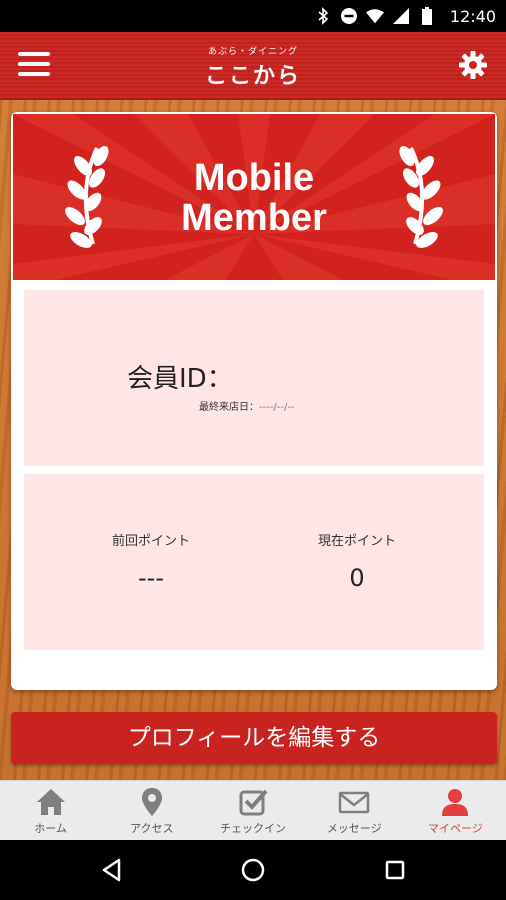  I want to click on back-icon, so click(112, 870).